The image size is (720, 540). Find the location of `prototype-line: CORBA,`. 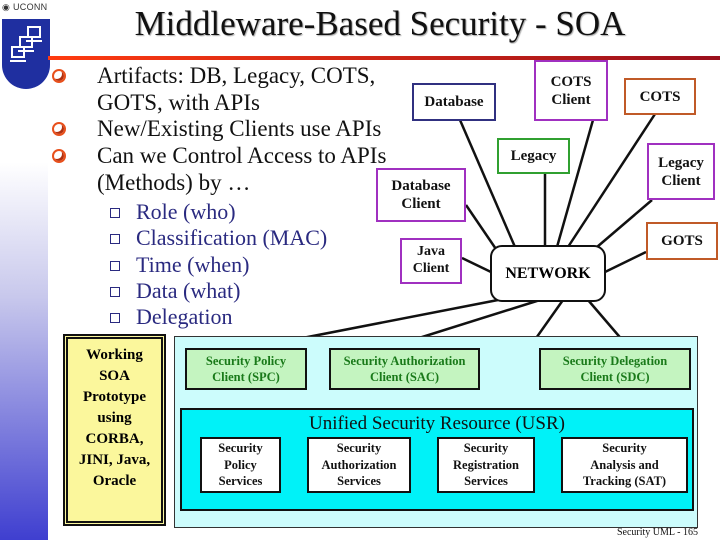

prototype-line: CORBA, is located at coordinates (114, 439).